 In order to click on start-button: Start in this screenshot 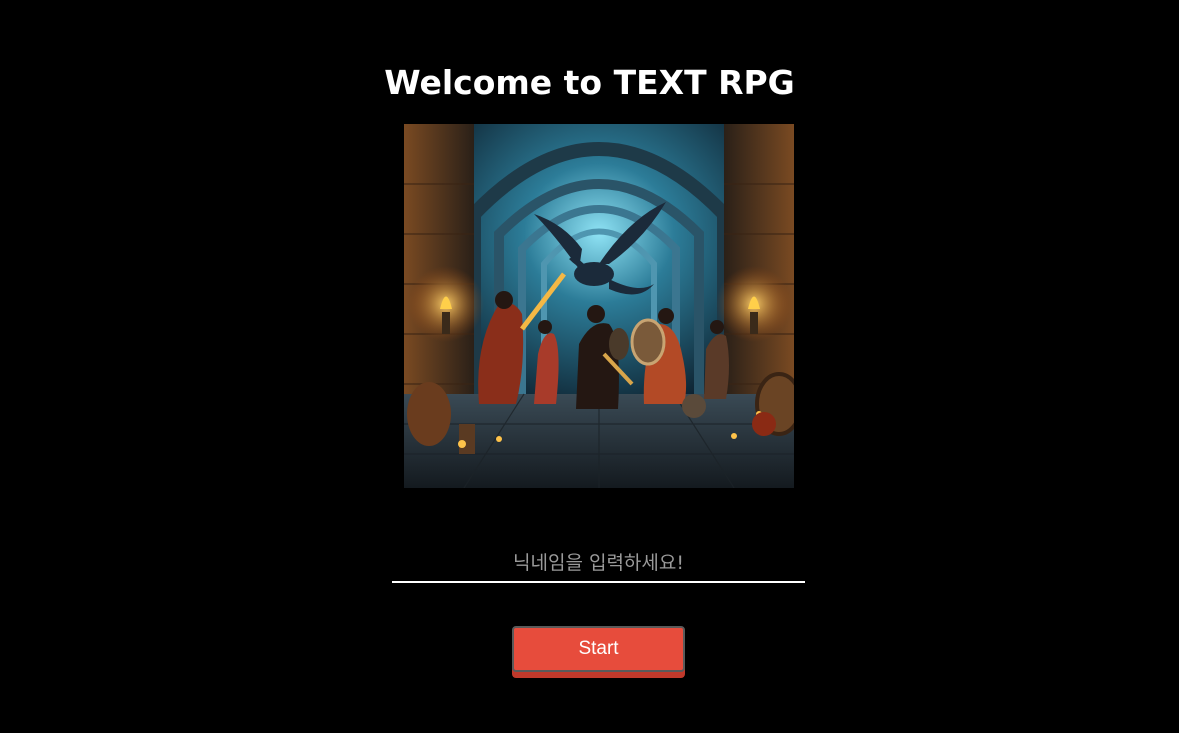, I will do `click(598, 649)`.